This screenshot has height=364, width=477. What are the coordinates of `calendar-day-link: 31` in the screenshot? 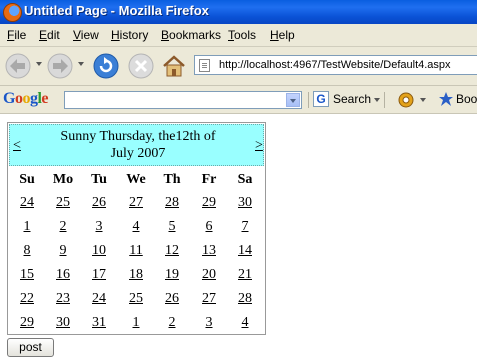 It's located at (99, 323).